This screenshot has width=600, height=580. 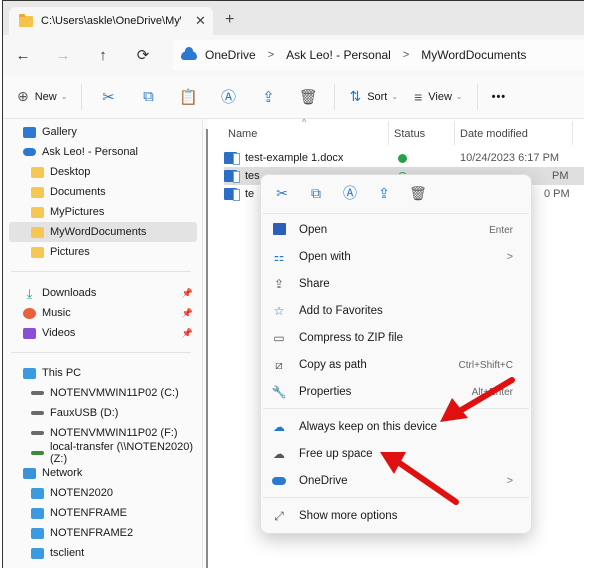 I want to click on up-button: ↑, so click(x=103, y=55).